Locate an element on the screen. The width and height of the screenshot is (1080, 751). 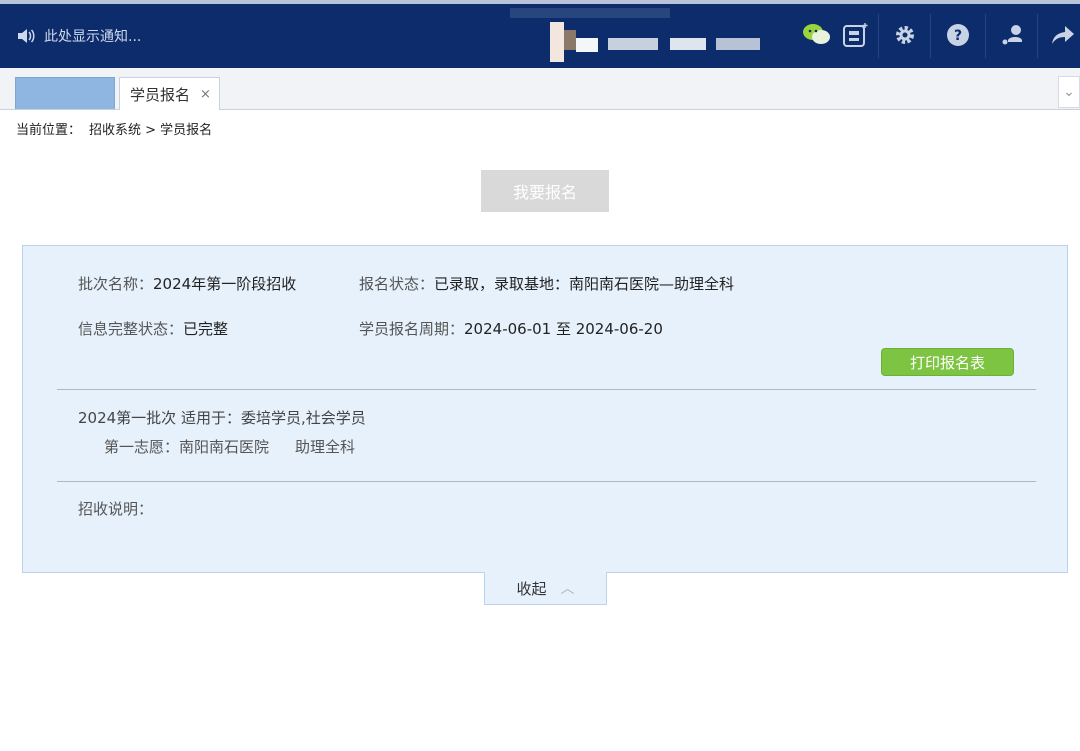
gear-icon is located at coordinates (905, 35).